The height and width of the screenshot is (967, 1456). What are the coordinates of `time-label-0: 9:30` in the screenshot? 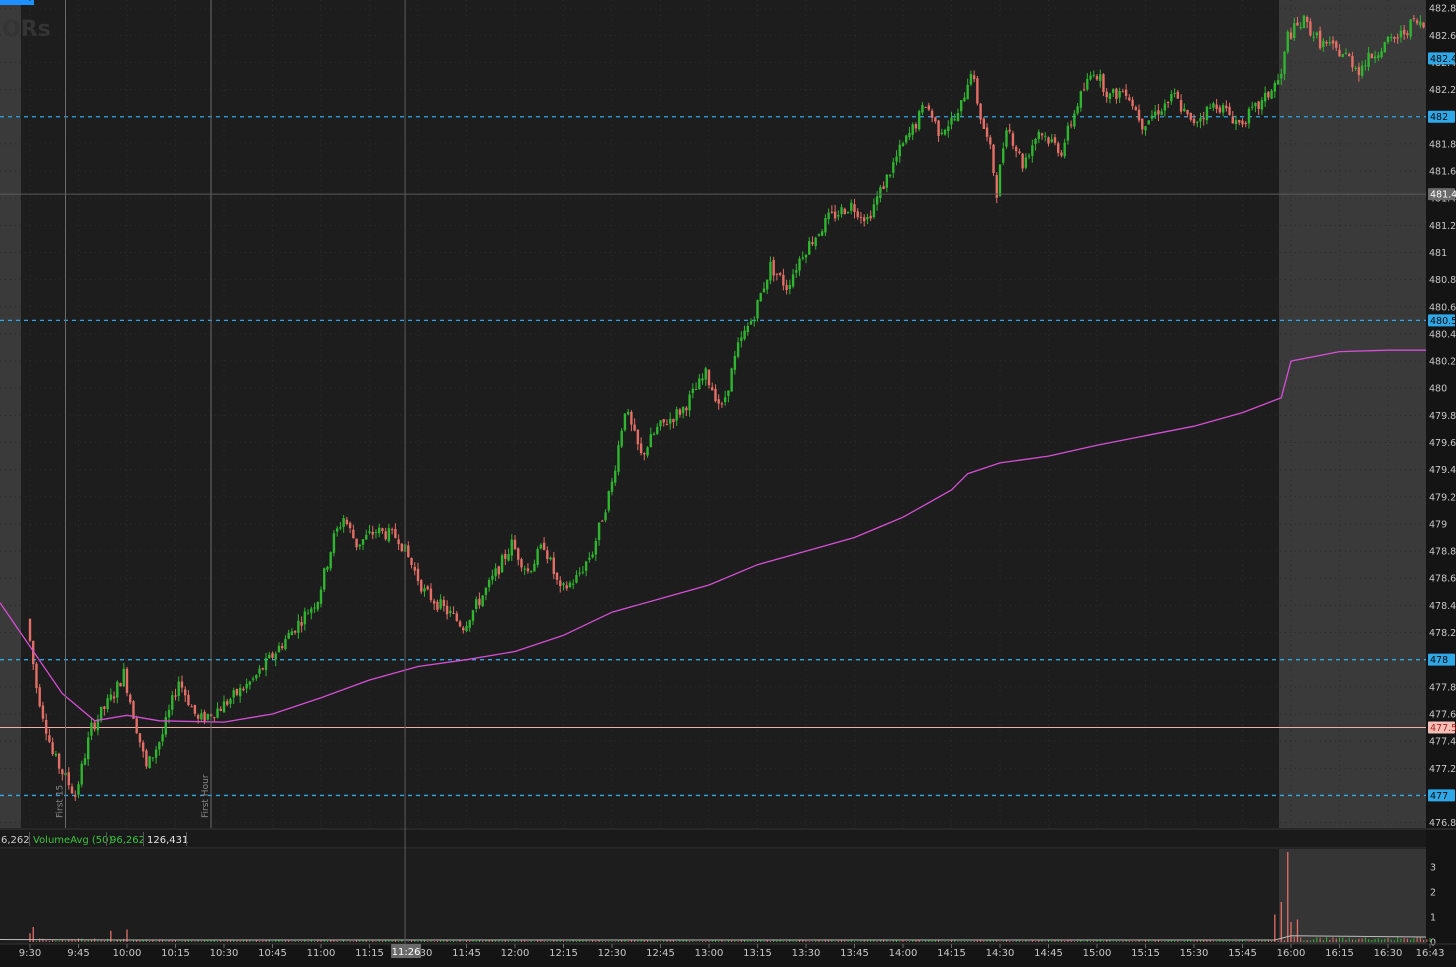 It's located at (30, 953).